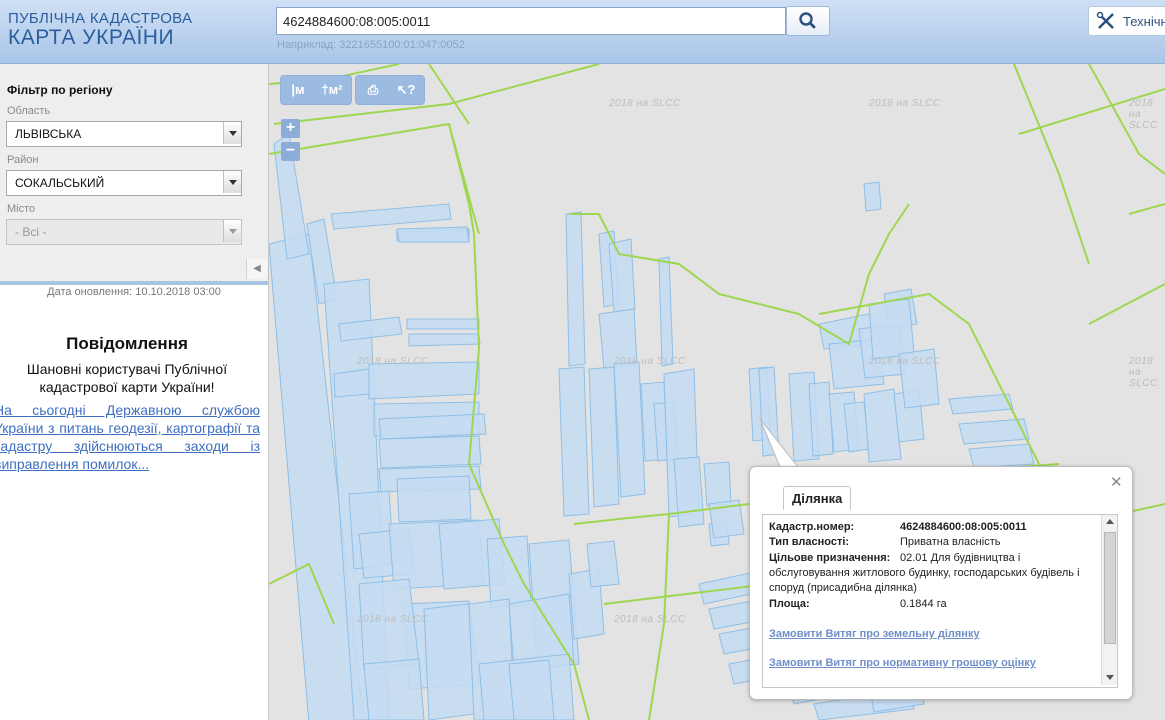 The image size is (1165, 720). Describe the element at coordinates (809, 542) in the screenshot. I see `ownership-label: Тип власності:` at that location.